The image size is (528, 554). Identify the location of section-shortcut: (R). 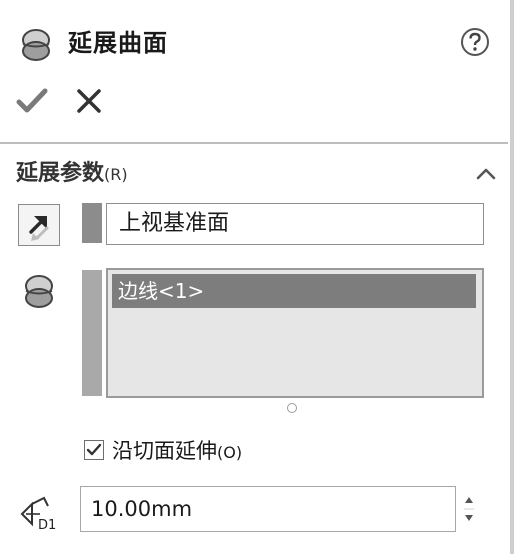
(116, 174).